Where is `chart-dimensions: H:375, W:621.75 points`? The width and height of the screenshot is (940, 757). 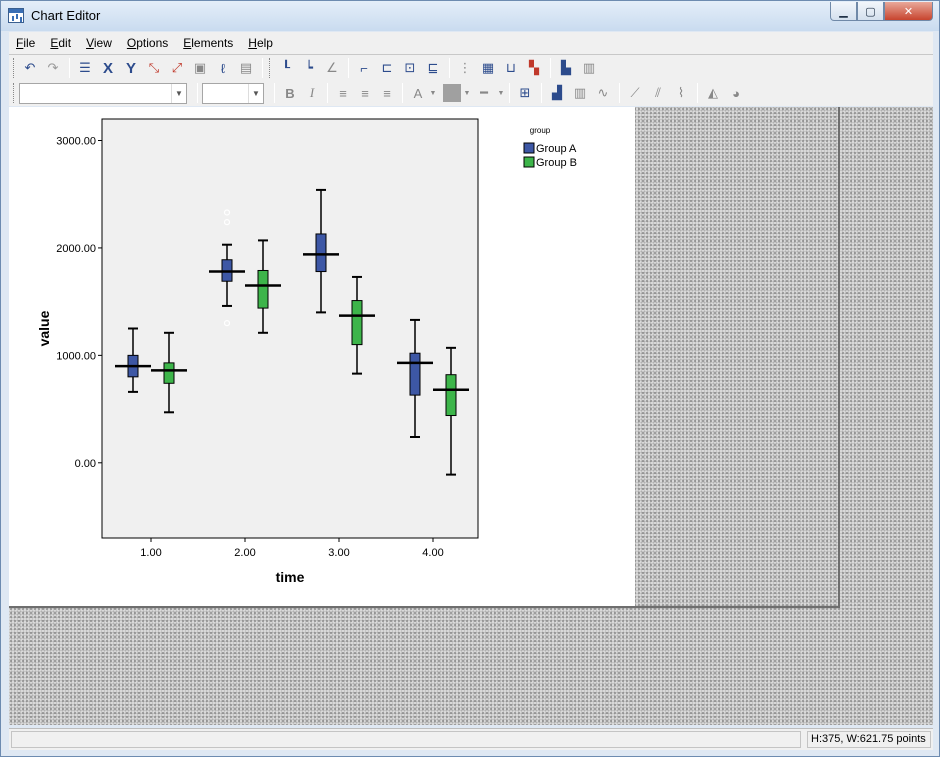 chart-dimensions: H:375, W:621.75 points is located at coordinates (869, 739).